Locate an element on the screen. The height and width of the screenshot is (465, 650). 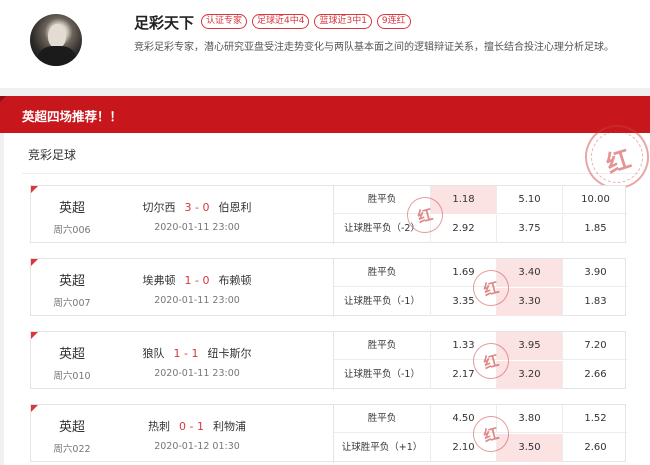
odds-row: 让球胜平负（+1） 2.10 3.50 2.60 is located at coordinates (481, 448).